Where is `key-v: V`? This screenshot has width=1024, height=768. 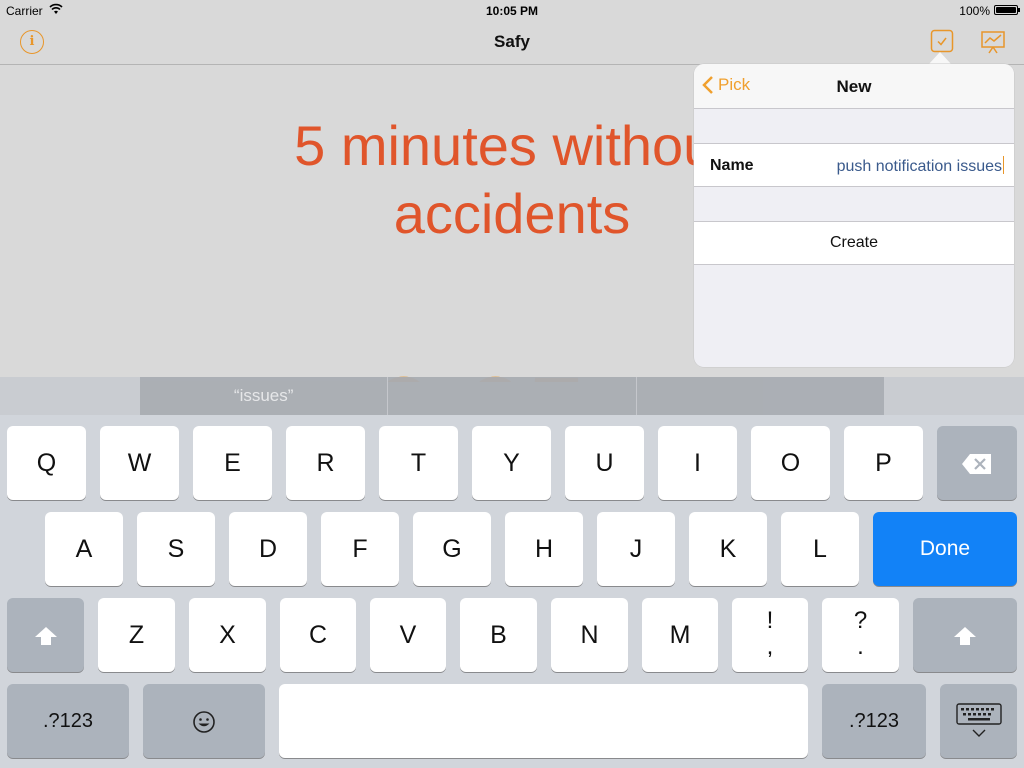
key-v: V is located at coordinates (408, 635).